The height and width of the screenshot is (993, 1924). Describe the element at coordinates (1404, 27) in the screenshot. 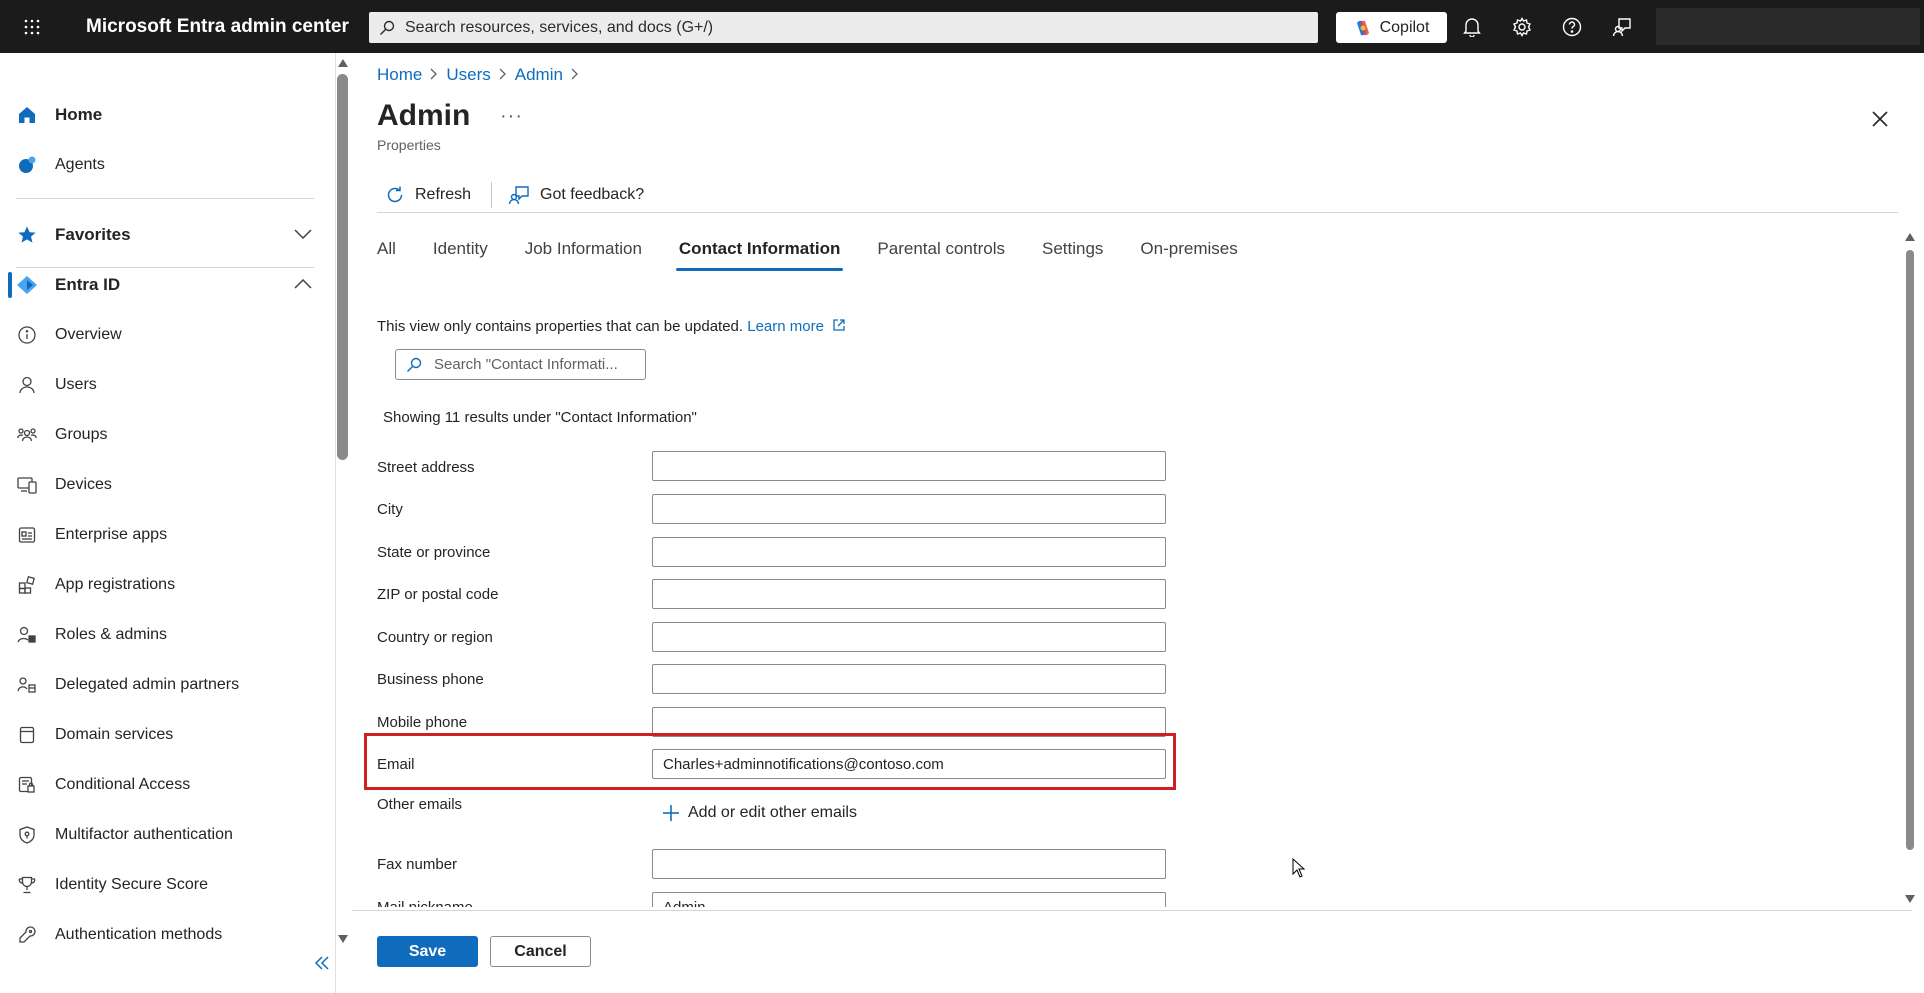

I see `copilot-label: Copilot` at that location.